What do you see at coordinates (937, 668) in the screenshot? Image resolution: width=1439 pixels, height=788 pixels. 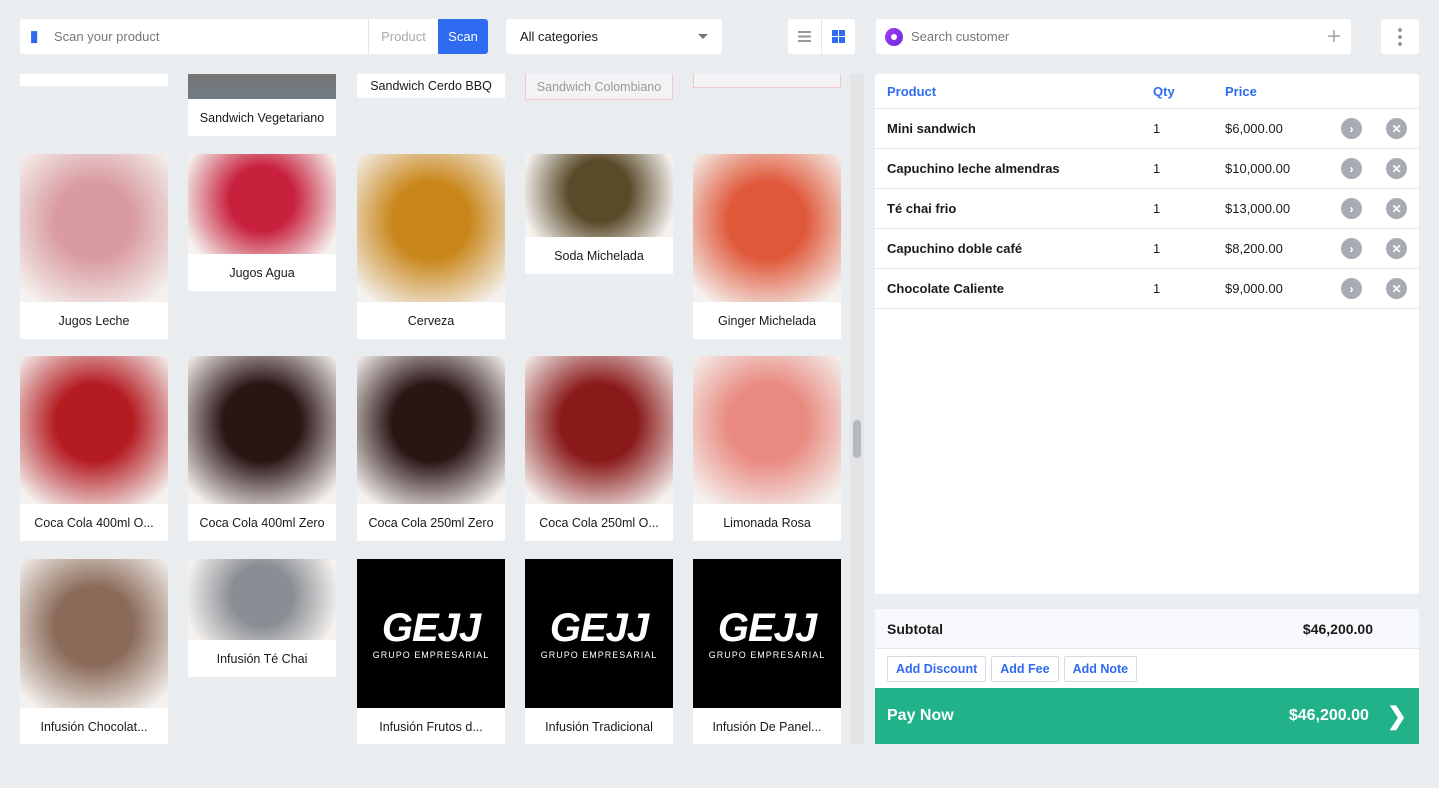 I see `add-discount-button: Add Discount` at bounding box center [937, 668].